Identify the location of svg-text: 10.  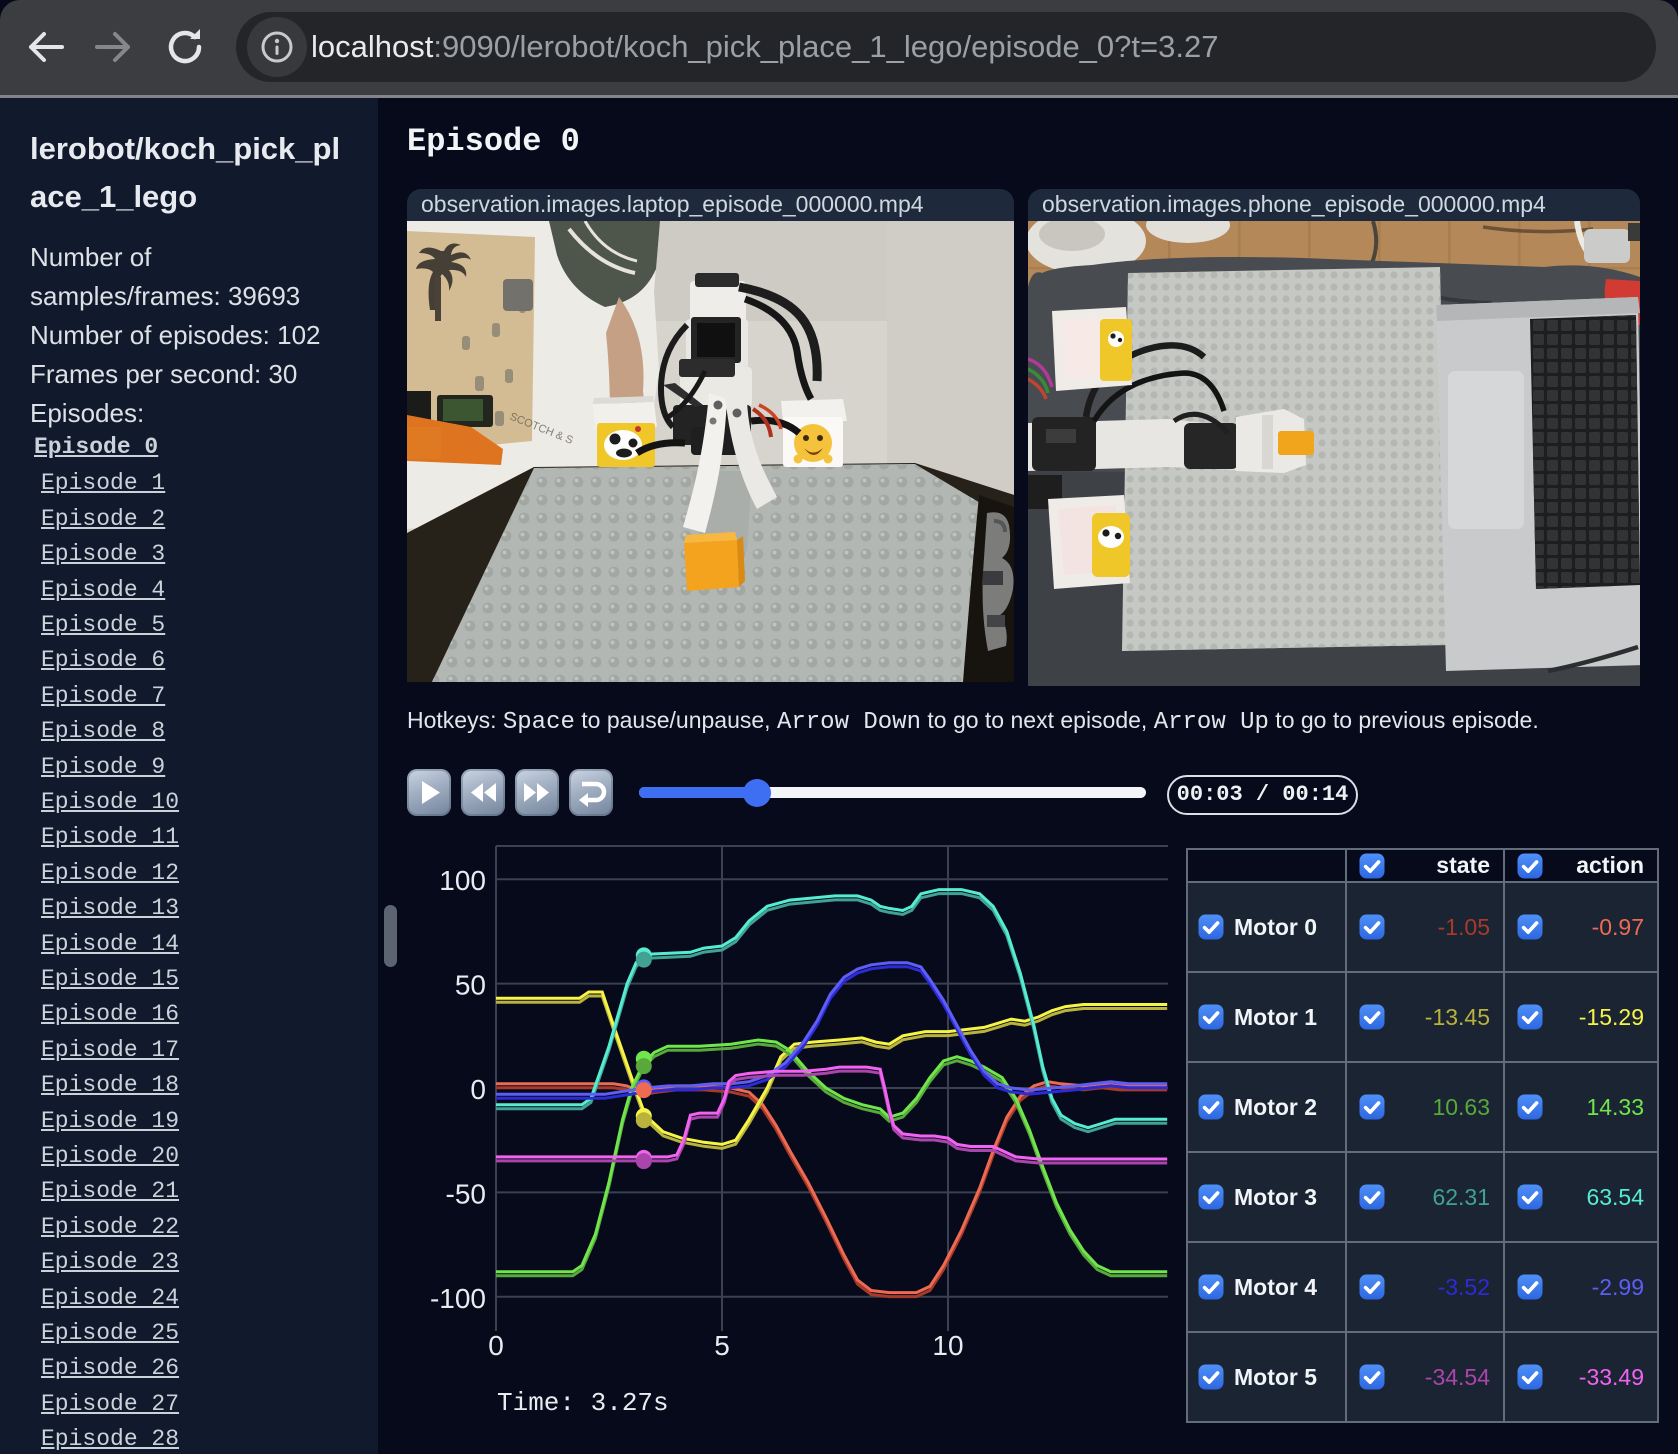
(947, 1345).